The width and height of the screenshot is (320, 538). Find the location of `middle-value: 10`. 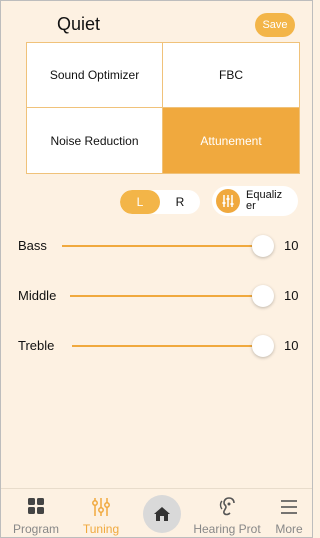

middle-value: 10 is located at coordinates (291, 295).